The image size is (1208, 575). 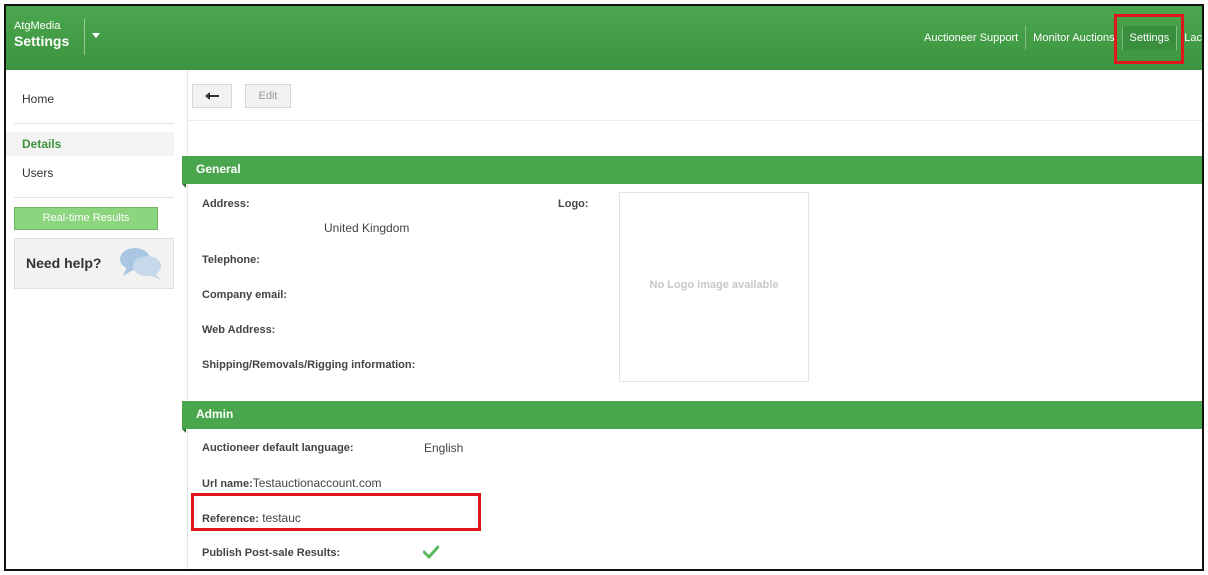 What do you see at coordinates (278, 448) in the screenshot?
I see `default-language-label: Auctioneer default language:` at bounding box center [278, 448].